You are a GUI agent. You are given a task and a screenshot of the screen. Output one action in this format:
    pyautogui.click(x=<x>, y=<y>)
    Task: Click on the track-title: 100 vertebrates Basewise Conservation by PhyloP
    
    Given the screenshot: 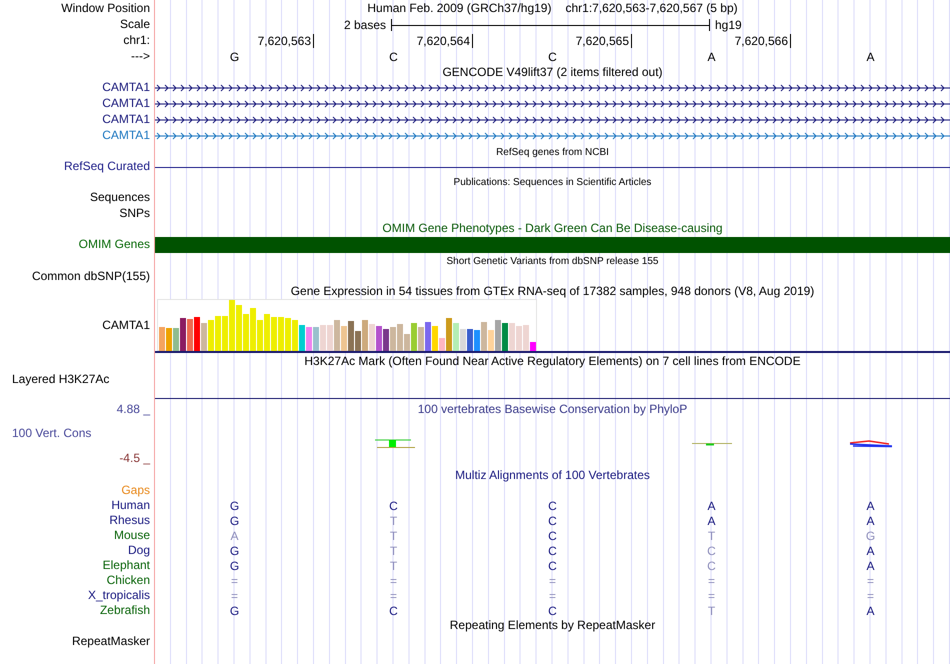 What is the action you would take?
    pyautogui.click(x=553, y=409)
    